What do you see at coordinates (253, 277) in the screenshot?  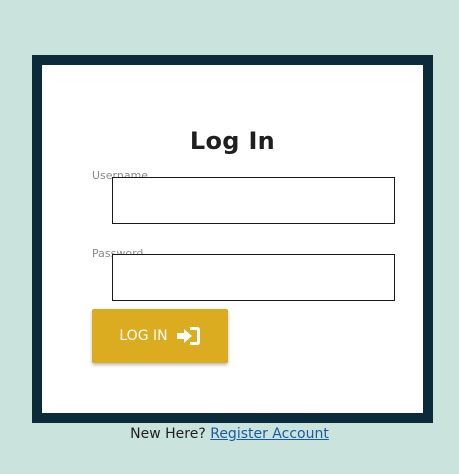 I see `password-input` at bounding box center [253, 277].